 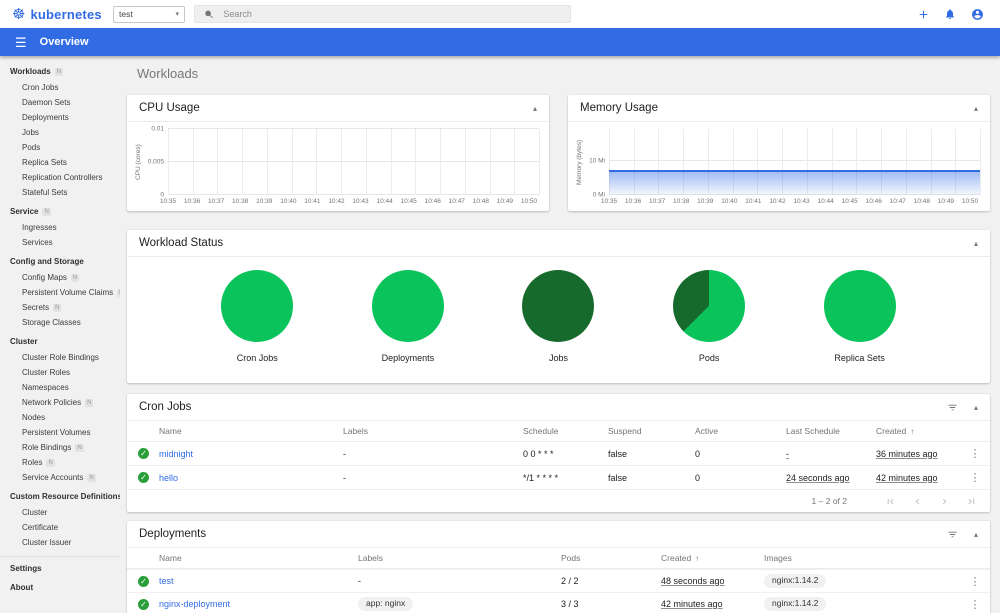 What do you see at coordinates (60, 387) in the screenshot?
I see `sidebar-item-namespaces: Namespaces` at bounding box center [60, 387].